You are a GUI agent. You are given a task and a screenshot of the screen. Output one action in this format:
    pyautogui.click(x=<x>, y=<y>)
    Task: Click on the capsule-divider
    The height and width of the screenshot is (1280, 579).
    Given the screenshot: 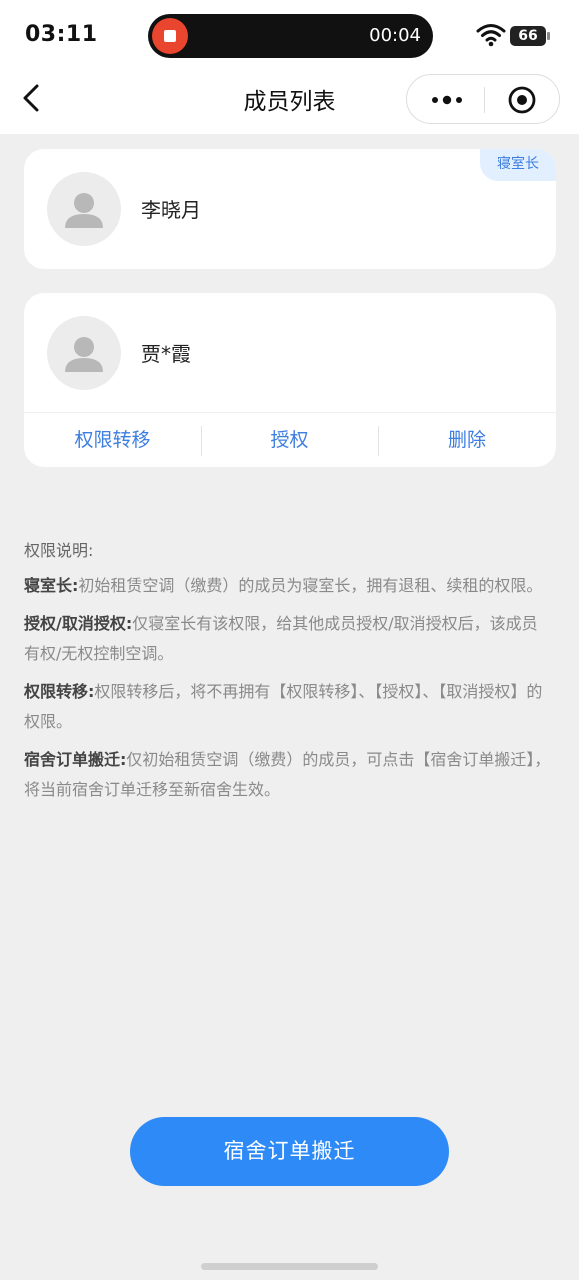 What is the action you would take?
    pyautogui.click(x=484, y=100)
    